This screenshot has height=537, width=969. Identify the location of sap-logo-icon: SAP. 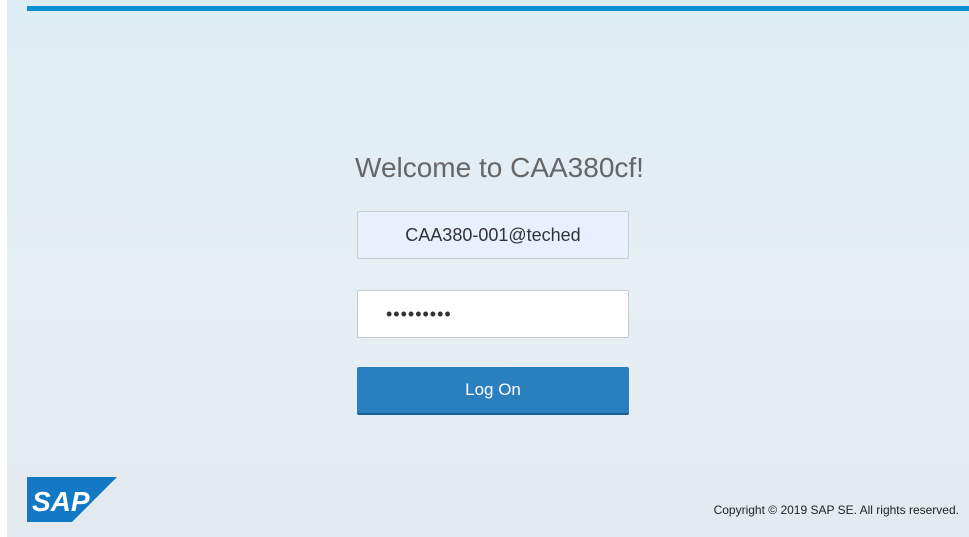
(72, 499).